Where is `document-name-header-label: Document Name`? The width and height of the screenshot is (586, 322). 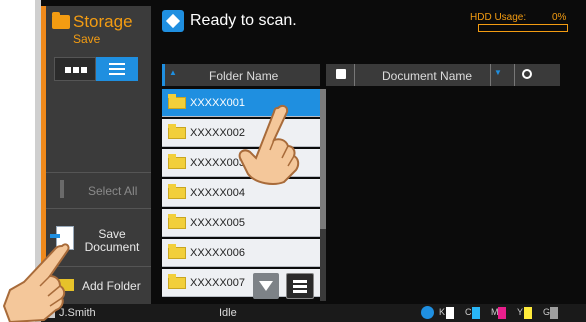 document-name-header-label: Document Name is located at coordinates (427, 76).